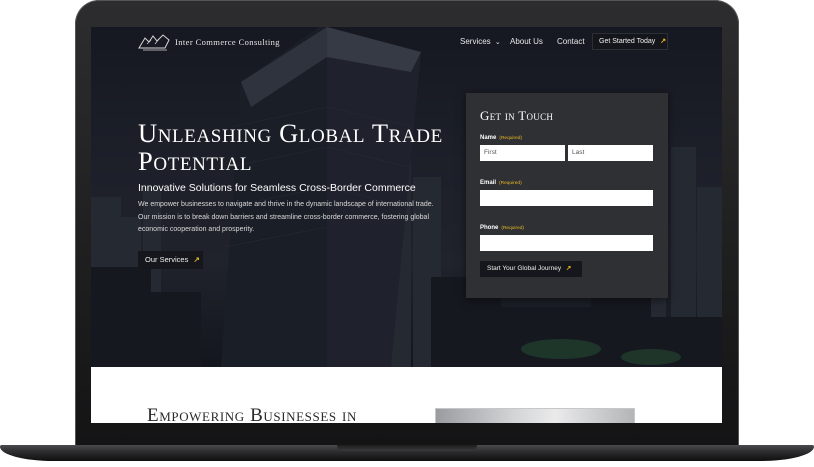 Image resolution: width=814 pixels, height=467 pixels. Describe the element at coordinates (488, 138) in the screenshot. I see `name-label-text: Name` at that location.